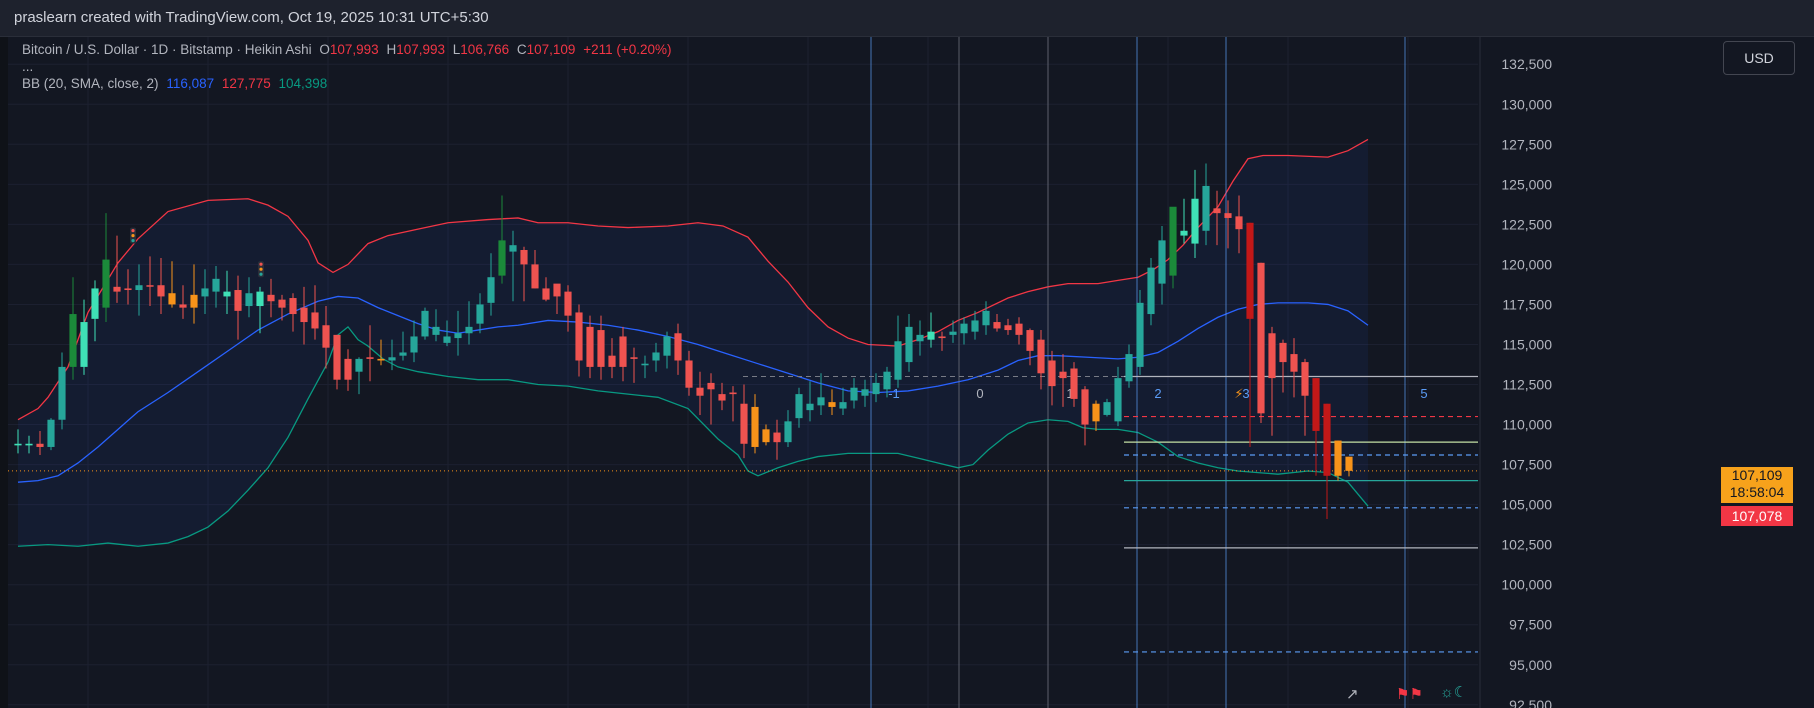  What do you see at coordinates (1757, 492) in the screenshot?
I see `bar-countdown: 18:58:04` at bounding box center [1757, 492].